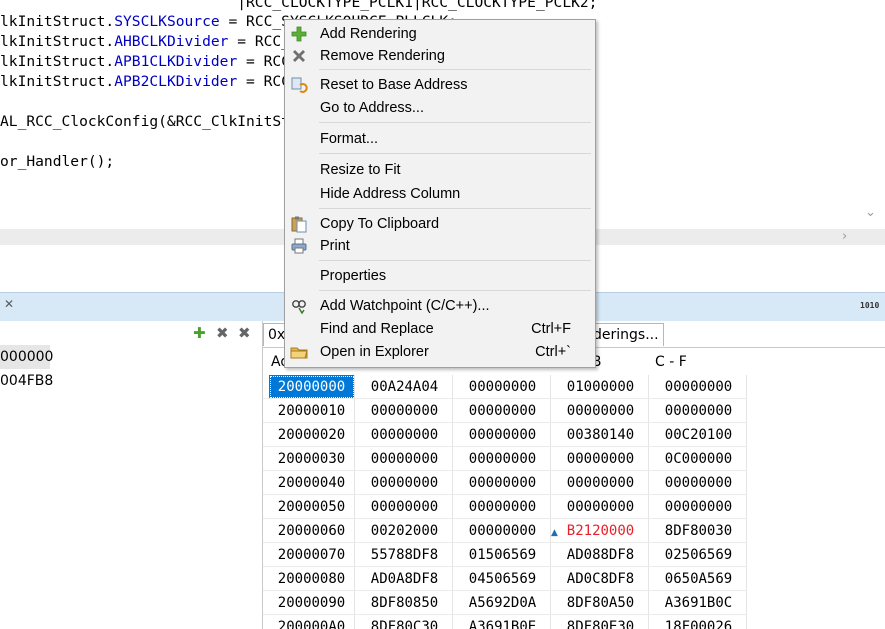  What do you see at coordinates (503, 622) in the screenshot?
I see `memory-cell: A3691B0E` at bounding box center [503, 622].